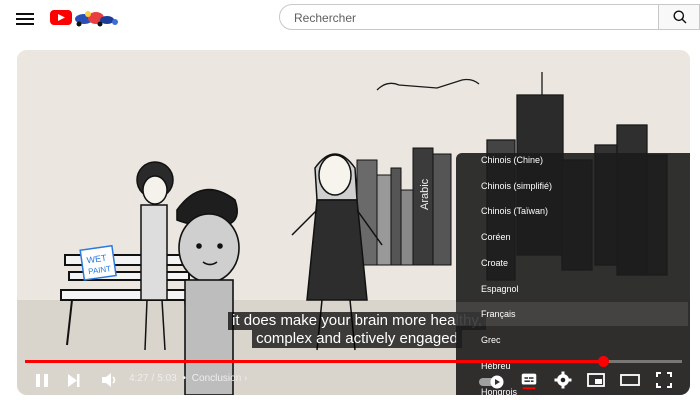 This screenshot has height=400, width=700. What do you see at coordinates (572, 289) in the screenshot?
I see `subtitle-language-option: Espagnol` at bounding box center [572, 289].